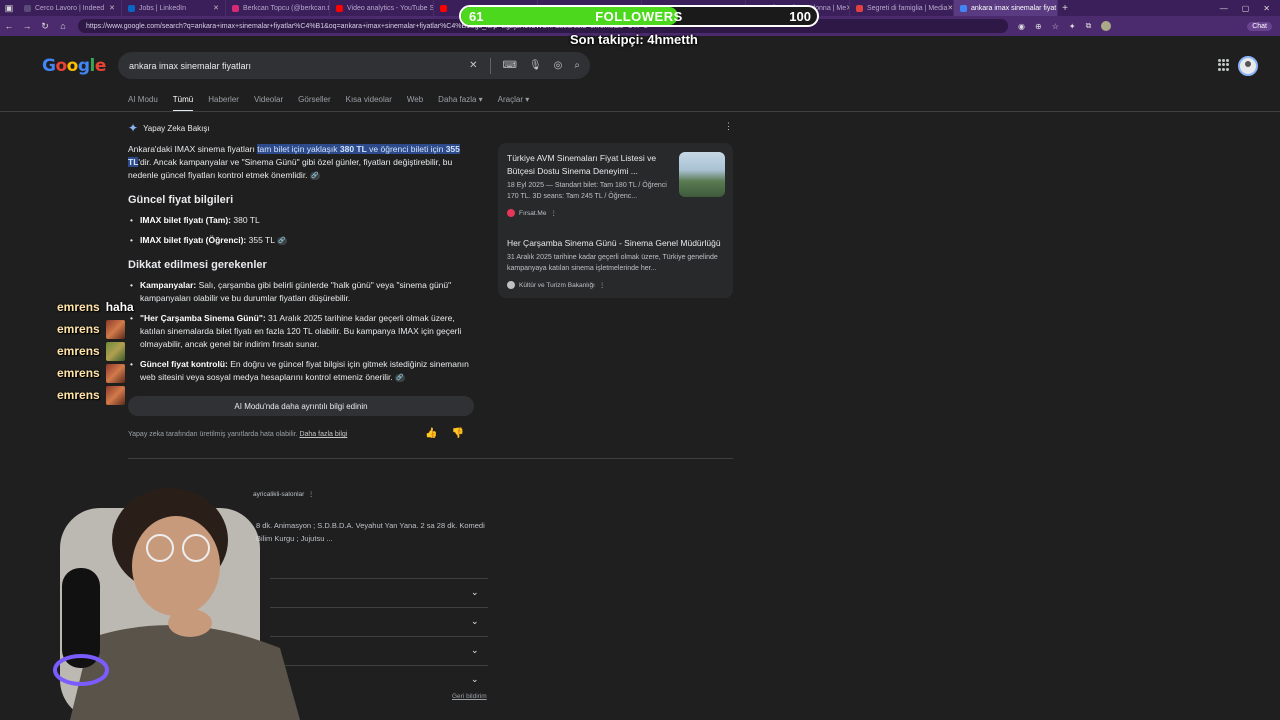  I want to click on tab-title: Video analytics - YouTube S, so click(390, 8).